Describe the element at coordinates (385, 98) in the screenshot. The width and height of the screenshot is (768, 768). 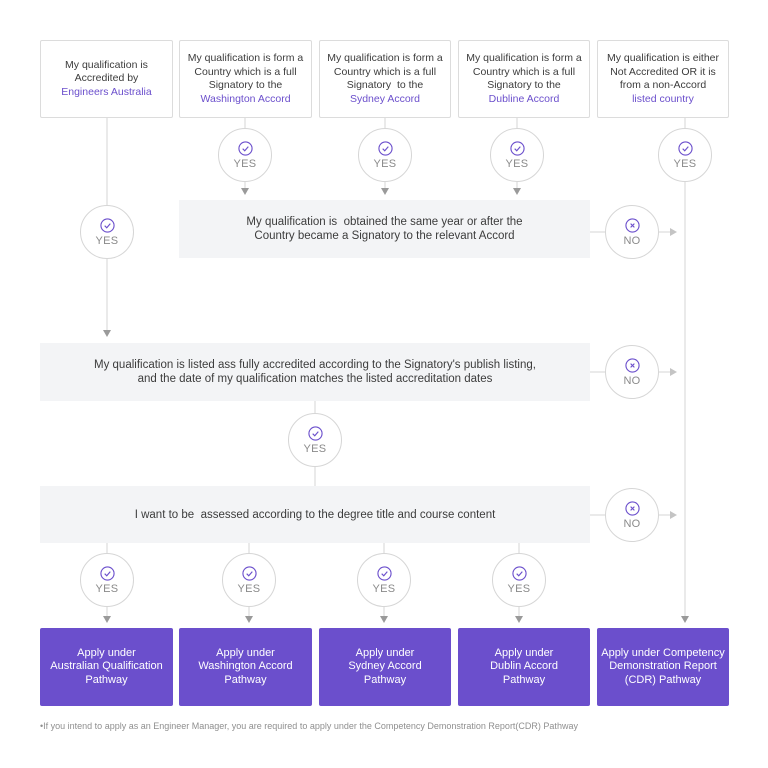
I see `start-box-highlight: Sydney Accord` at that location.